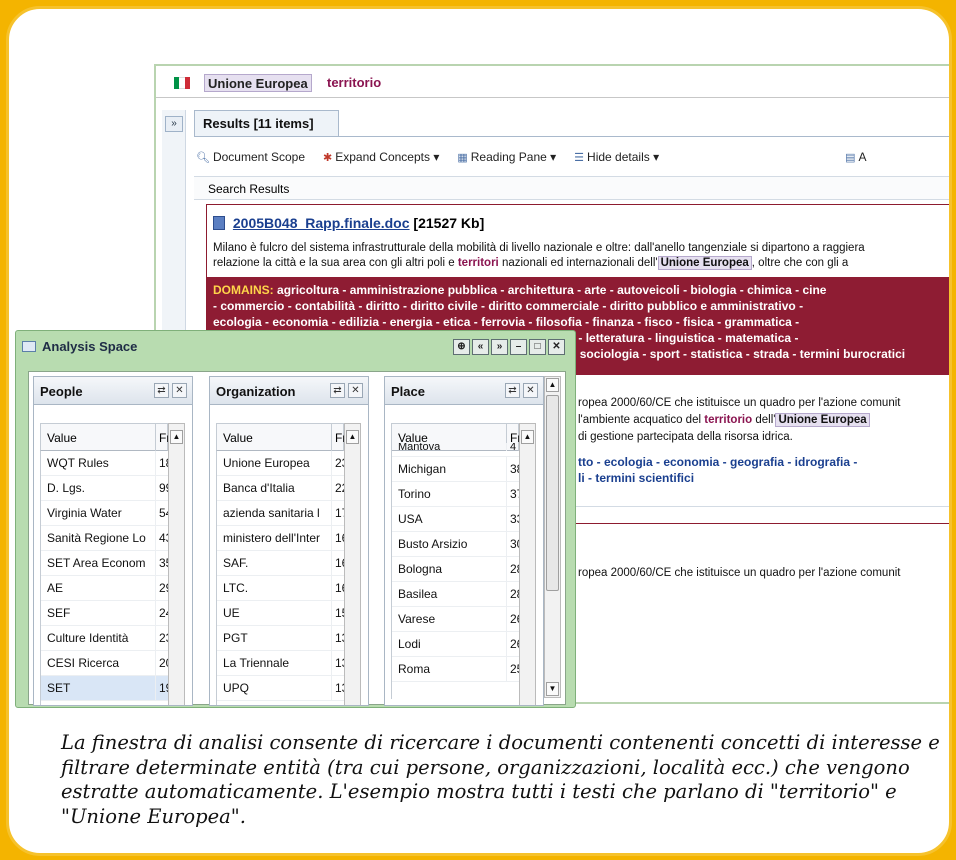 The image size is (956, 860). Describe the element at coordinates (537, 347) in the screenshot. I see `maximize-icon: □` at that location.